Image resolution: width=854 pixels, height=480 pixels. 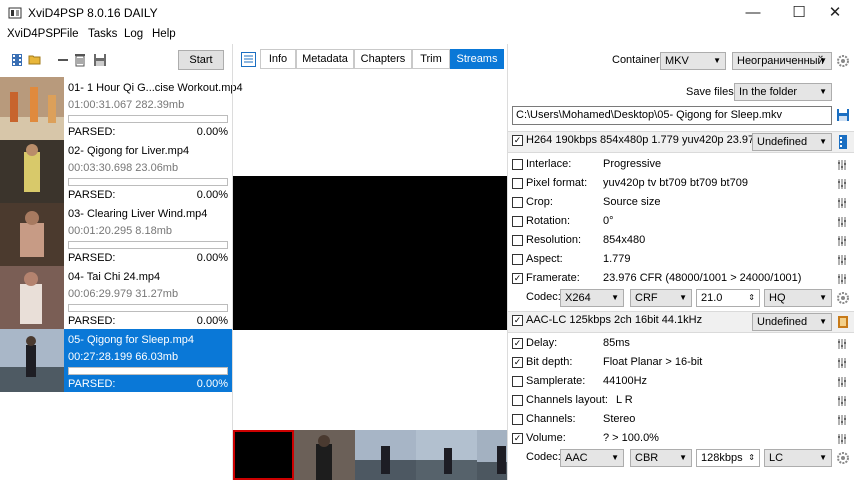 I want to click on video-preview, so click(x=370, y=253).